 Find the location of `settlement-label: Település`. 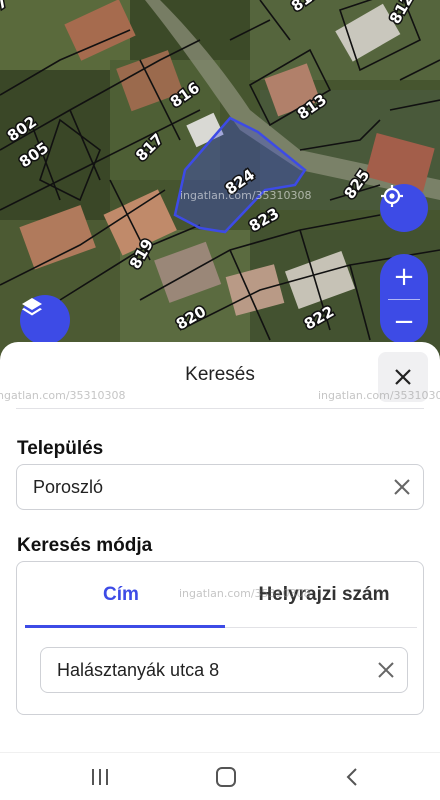

settlement-label: Település is located at coordinates (60, 448).